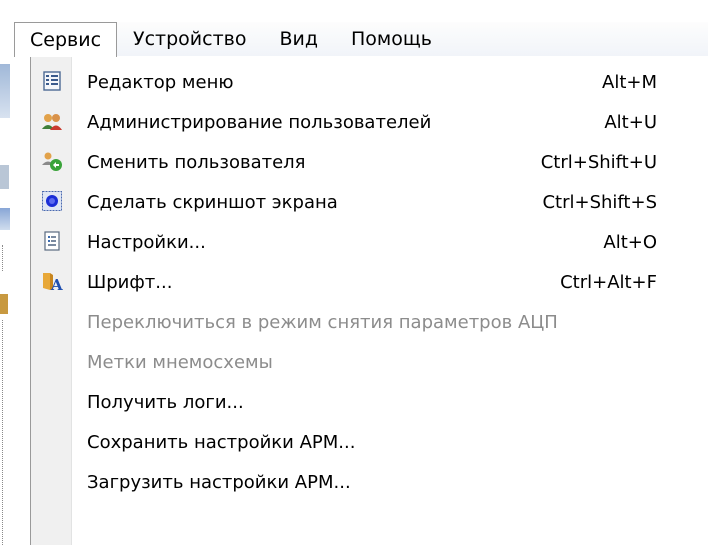 Image resolution: width=708 pixels, height=545 pixels. What do you see at coordinates (351, 82) in the screenshot?
I see `menu-item-menu-editor: Редактор меню Alt+M` at bounding box center [351, 82].